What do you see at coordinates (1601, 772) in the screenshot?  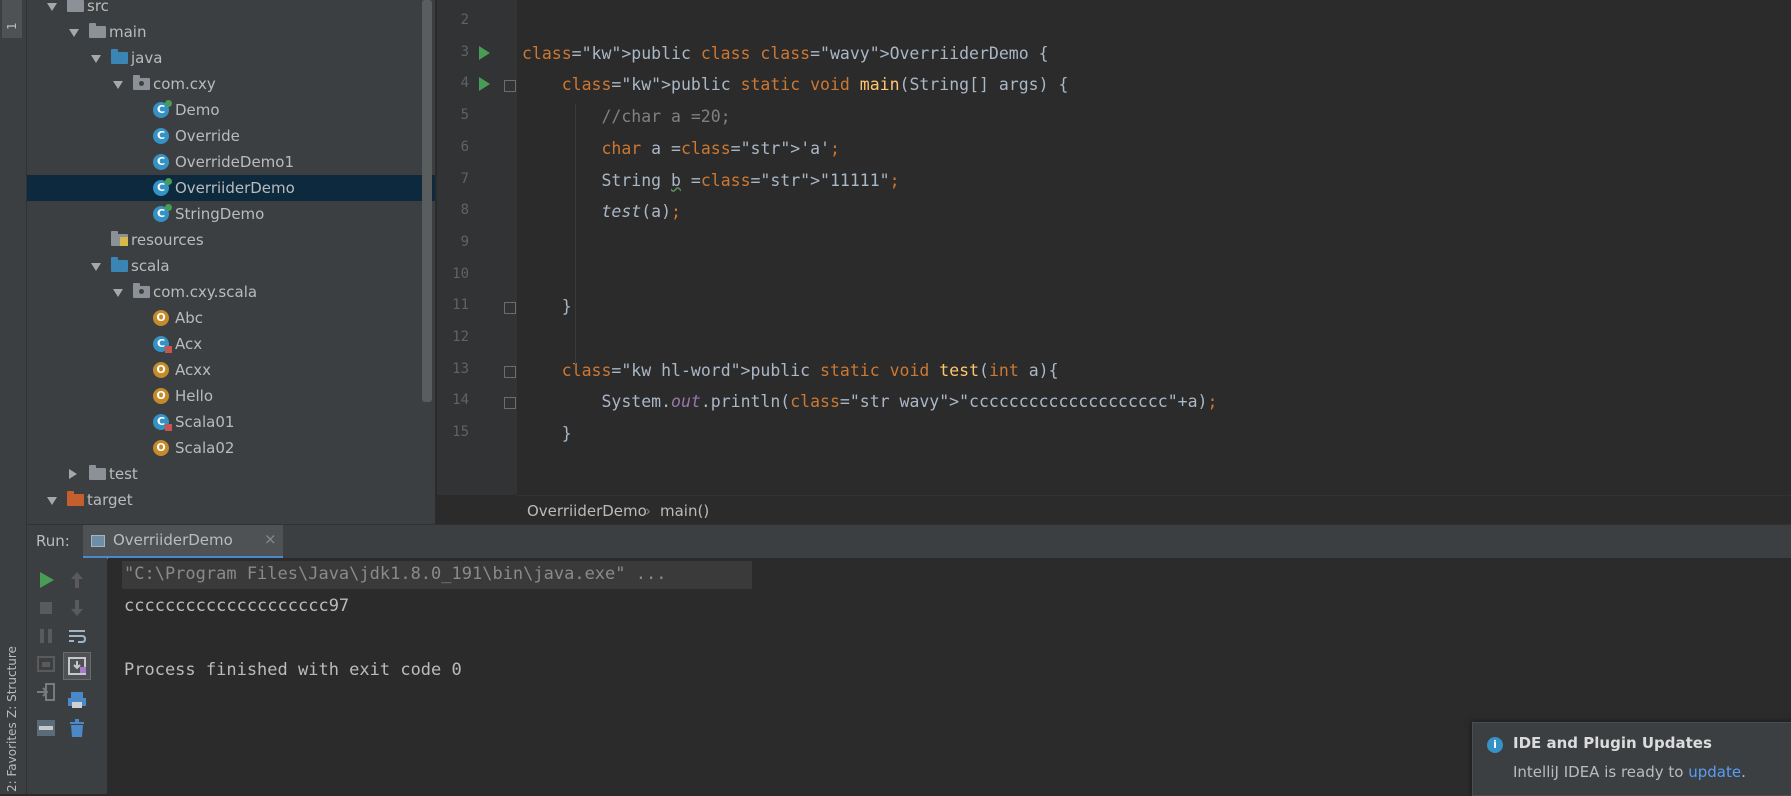 I see `notification-text: IntelliJ IDEA is ready to` at bounding box center [1601, 772].